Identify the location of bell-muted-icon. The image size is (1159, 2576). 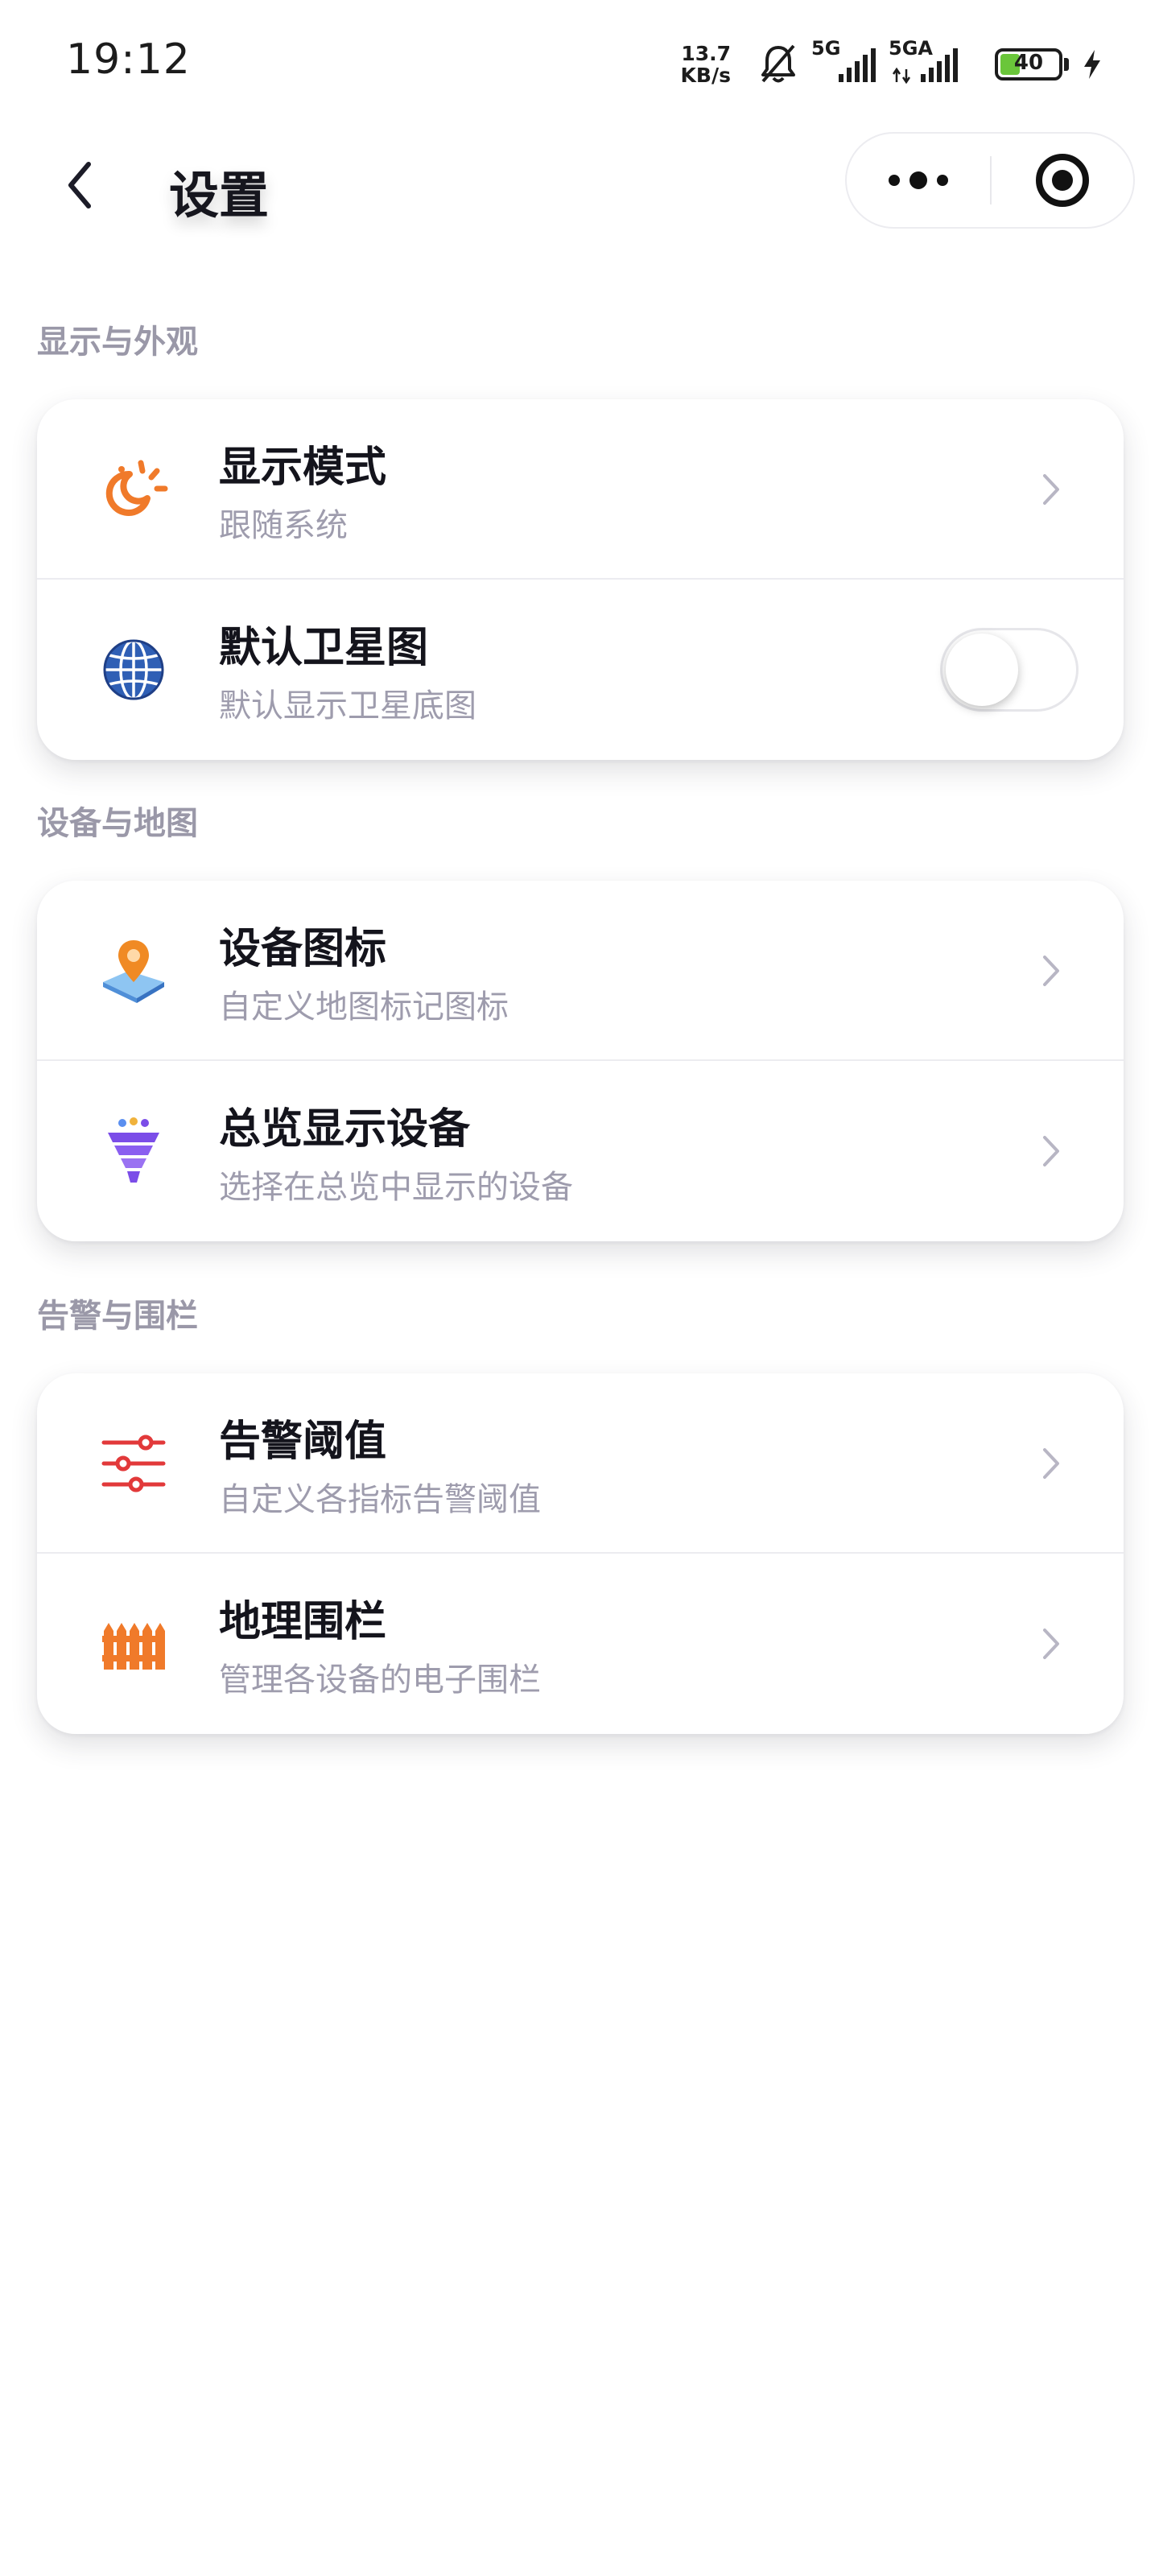
(778, 64).